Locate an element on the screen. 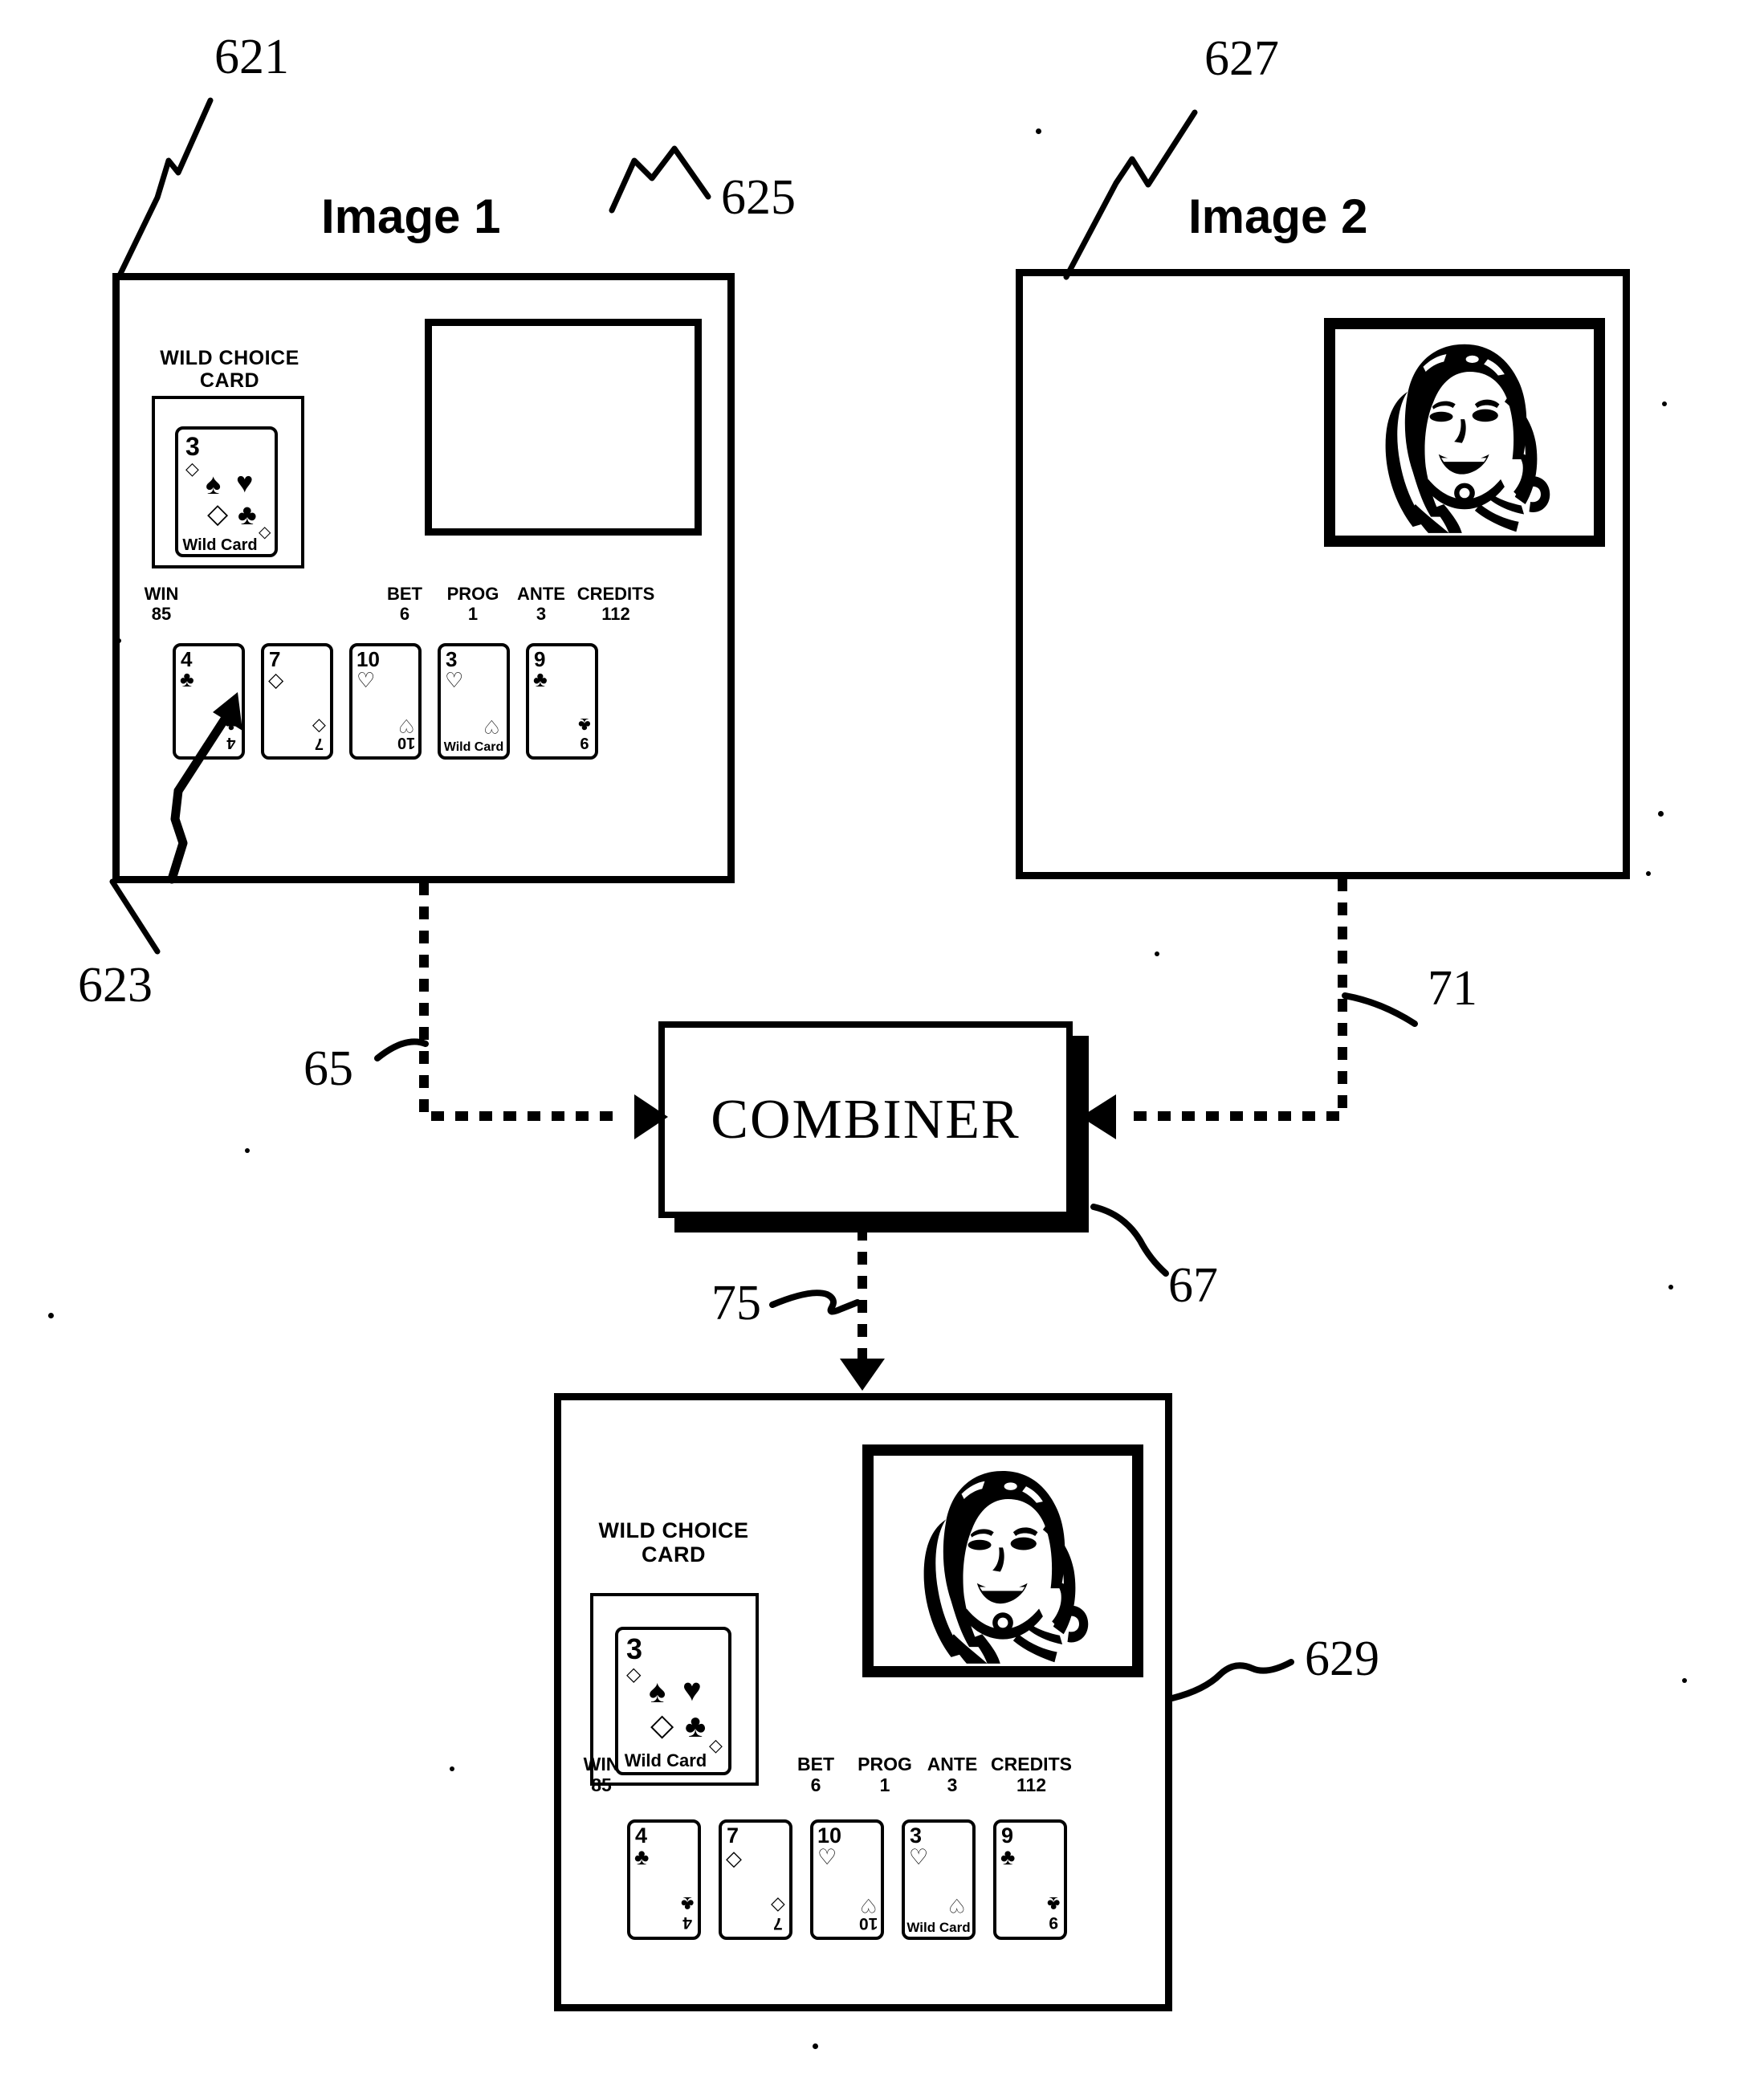  image1-hand-card-2-corner-rank: 7 is located at coordinates (319, 743).